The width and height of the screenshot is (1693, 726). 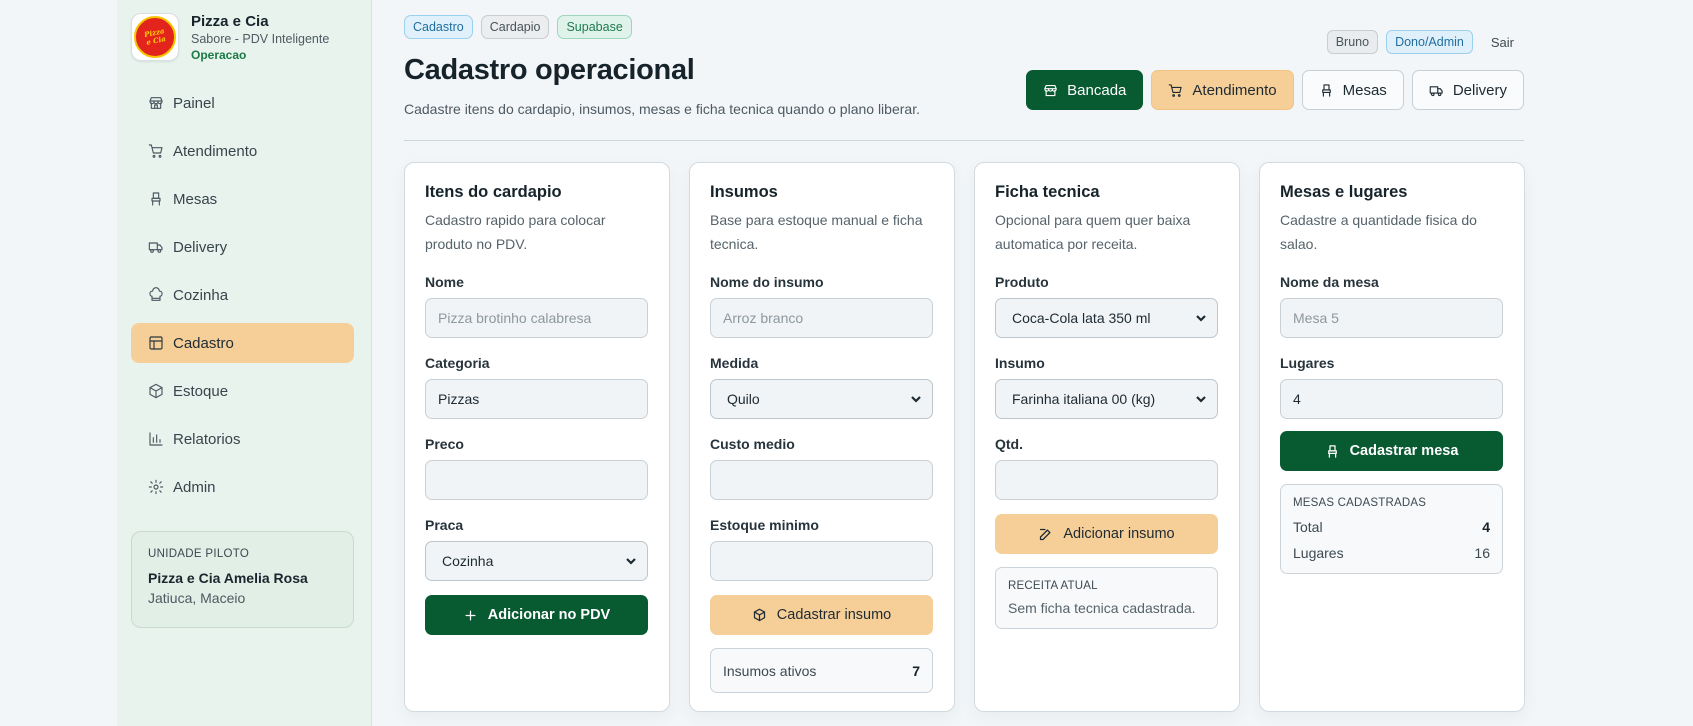 I want to click on atendimento-button: Atendimento, so click(x=1222, y=90).